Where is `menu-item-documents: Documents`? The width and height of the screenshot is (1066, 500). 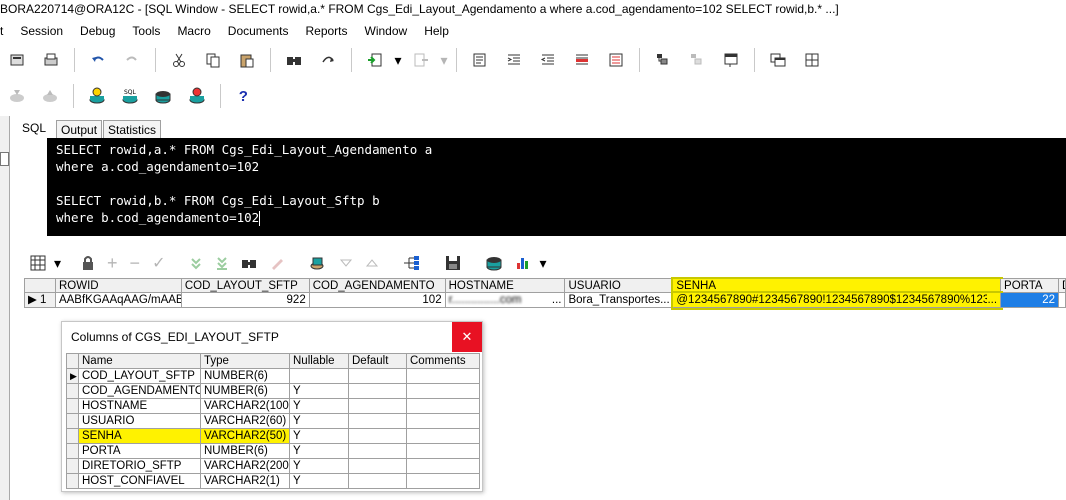
menu-item-documents: Documents is located at coordinates (258, 31).